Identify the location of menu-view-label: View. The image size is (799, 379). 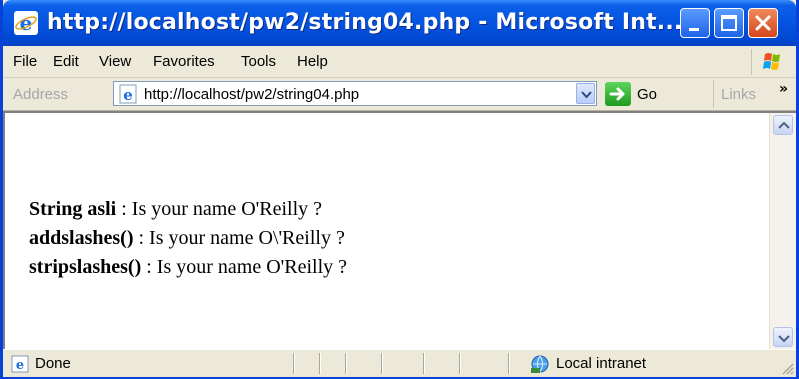
(115, 61).